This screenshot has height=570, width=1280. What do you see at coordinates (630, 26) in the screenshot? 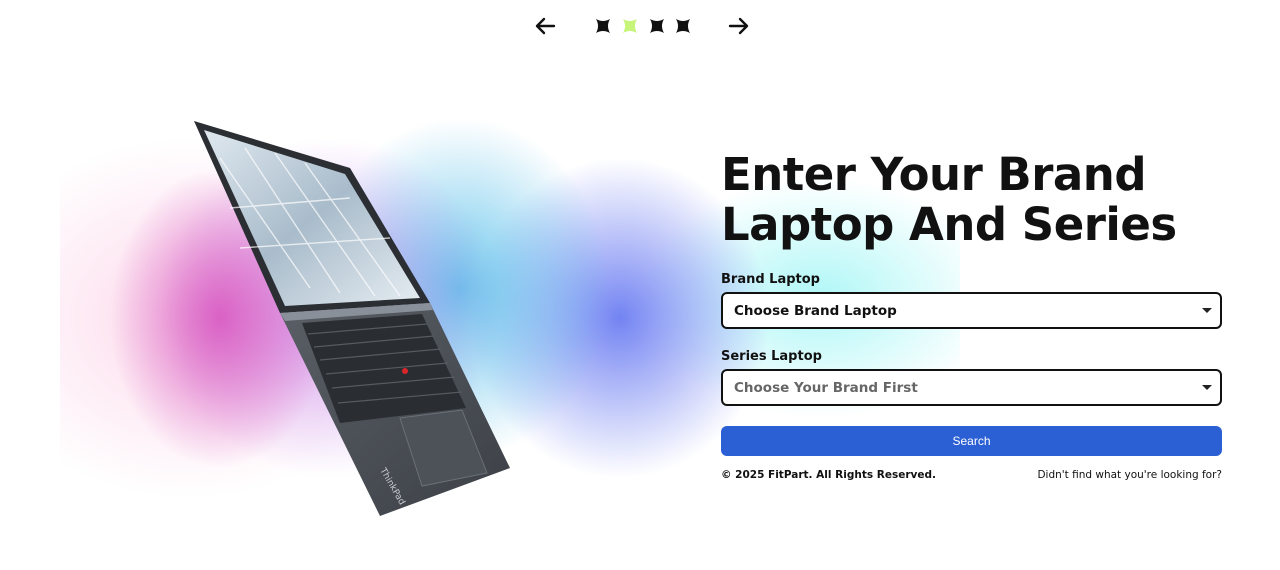
I see `carousel-dot-2-active` at bounding box center [630, 26].